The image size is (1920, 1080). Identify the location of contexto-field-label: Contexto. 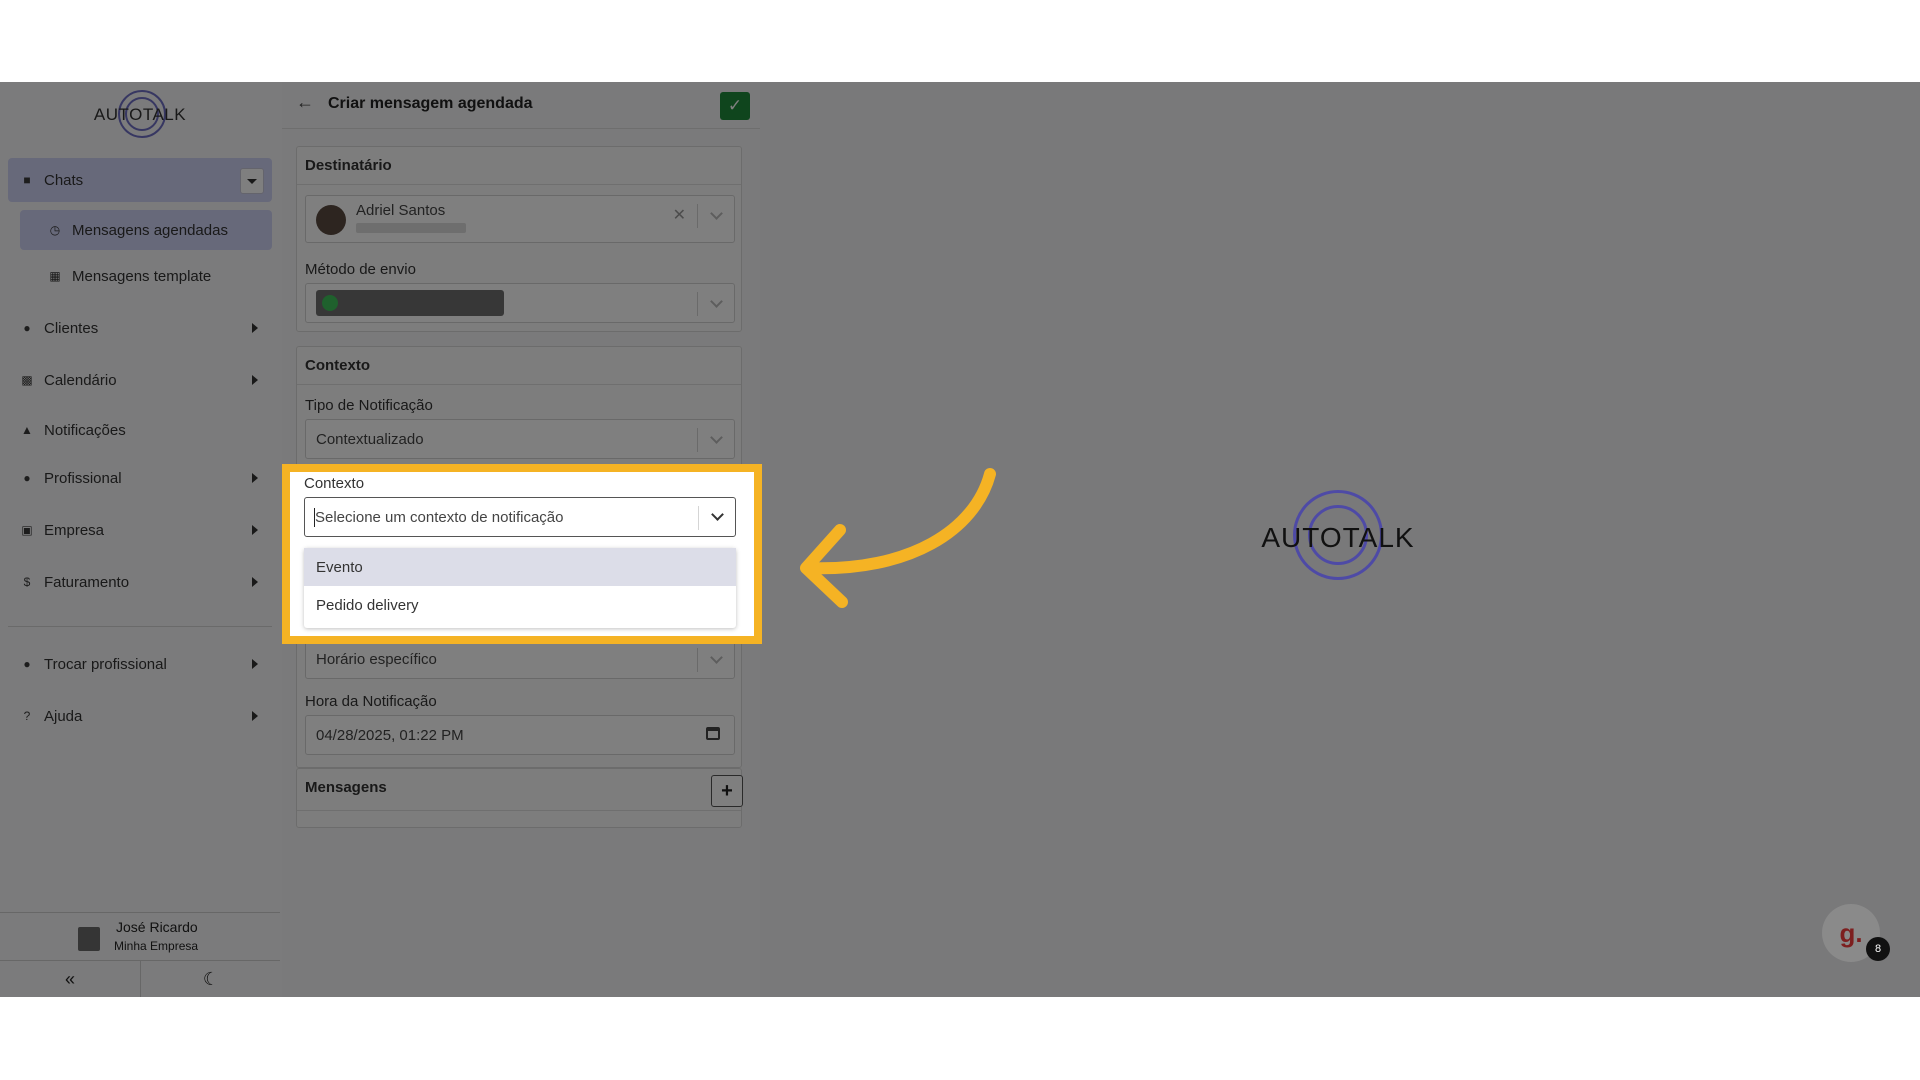
(334, 483).